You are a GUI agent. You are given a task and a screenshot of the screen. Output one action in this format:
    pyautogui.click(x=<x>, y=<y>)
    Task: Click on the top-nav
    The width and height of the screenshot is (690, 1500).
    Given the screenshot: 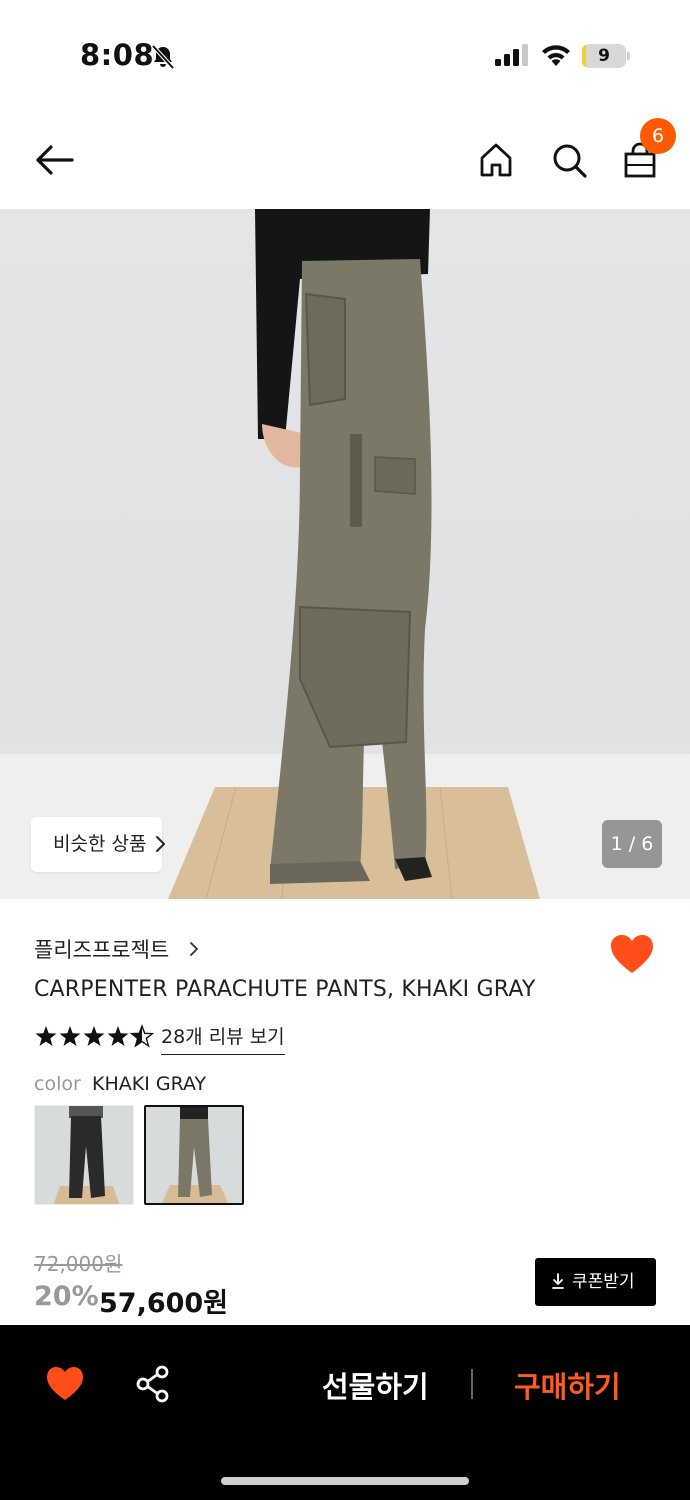 What is the action you would take?
    pyautogui.click(x=345, y=159)
    